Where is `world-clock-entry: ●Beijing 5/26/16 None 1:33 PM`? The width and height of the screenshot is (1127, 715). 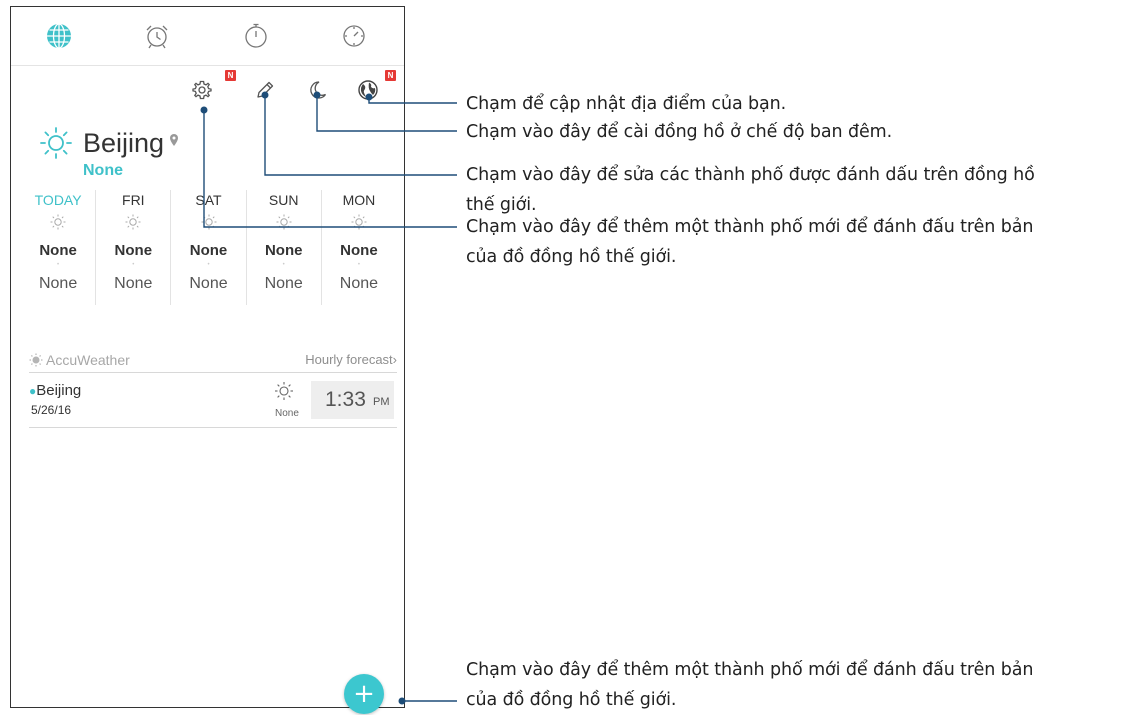
world-clock-entry: ●Beijing 5/26/16 None 1:33 PM is located at coordinates (213, 402).